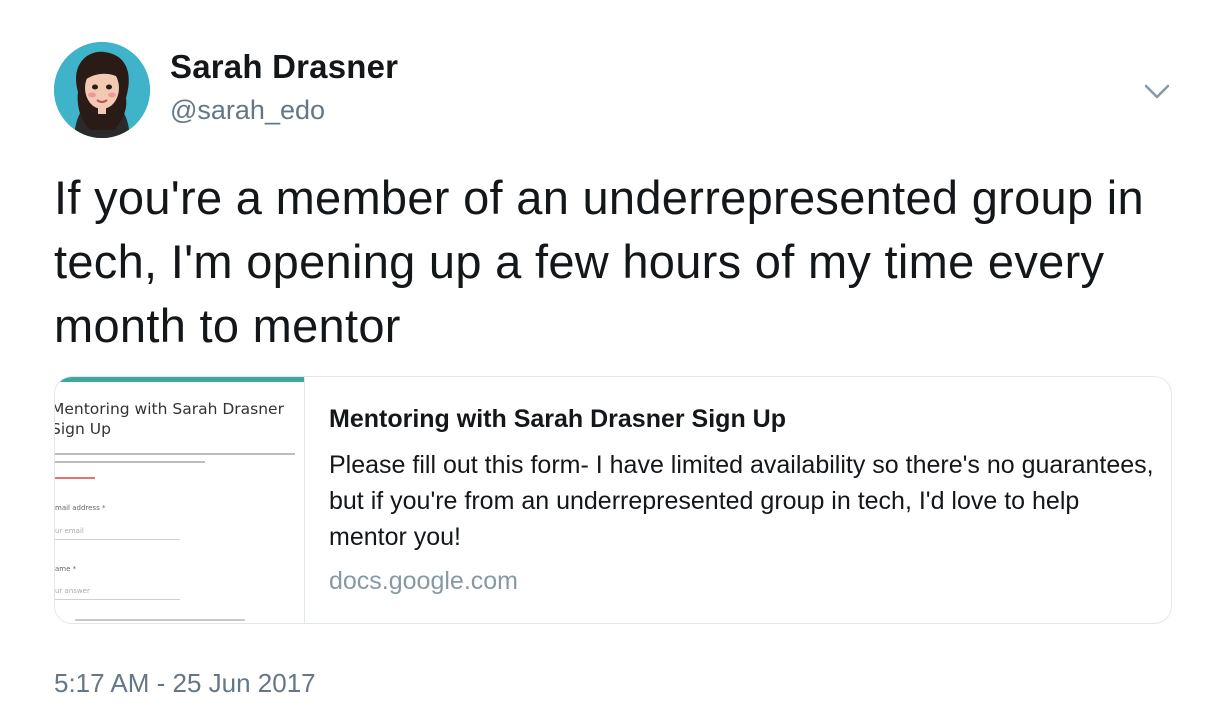  I want to click on avatar-illustration-icon, so click(102, 90).